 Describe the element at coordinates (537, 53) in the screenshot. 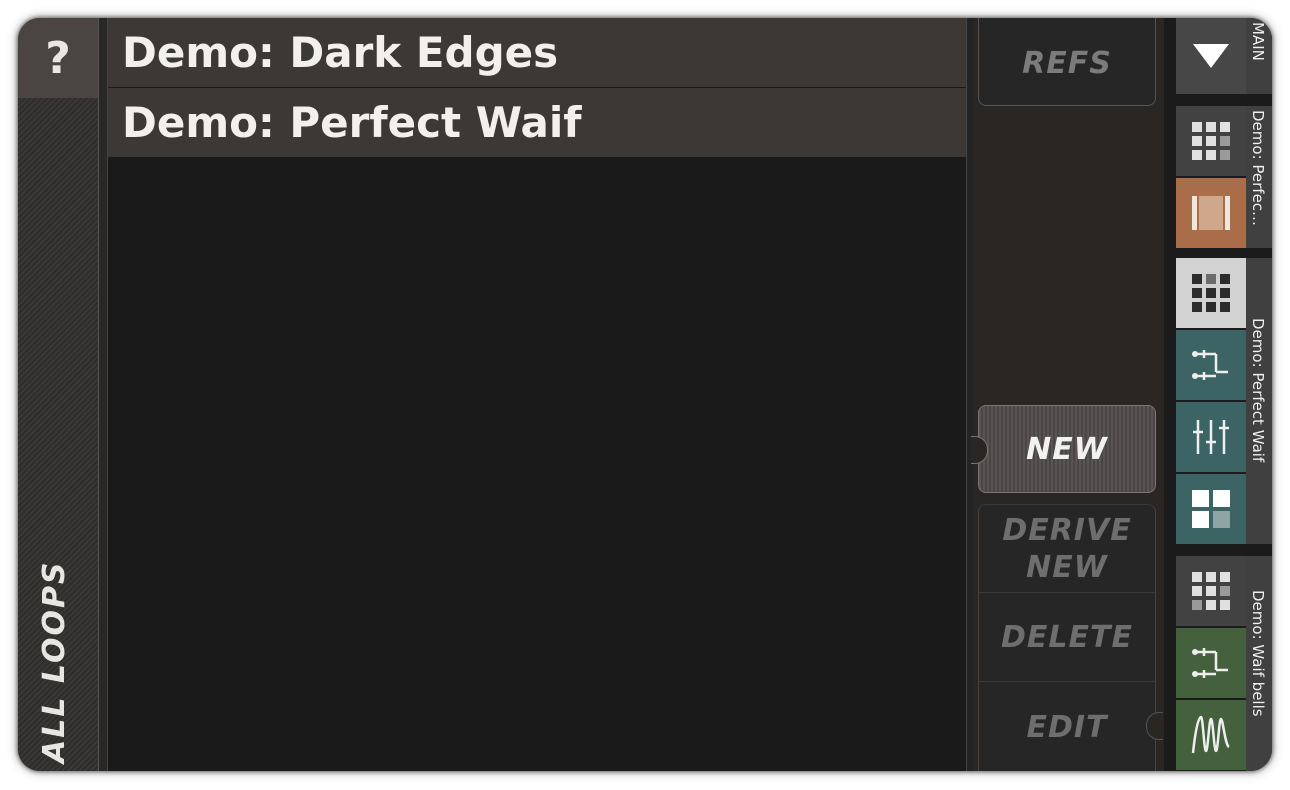

I see `list-item: Demo: Dark Edges` at that location.